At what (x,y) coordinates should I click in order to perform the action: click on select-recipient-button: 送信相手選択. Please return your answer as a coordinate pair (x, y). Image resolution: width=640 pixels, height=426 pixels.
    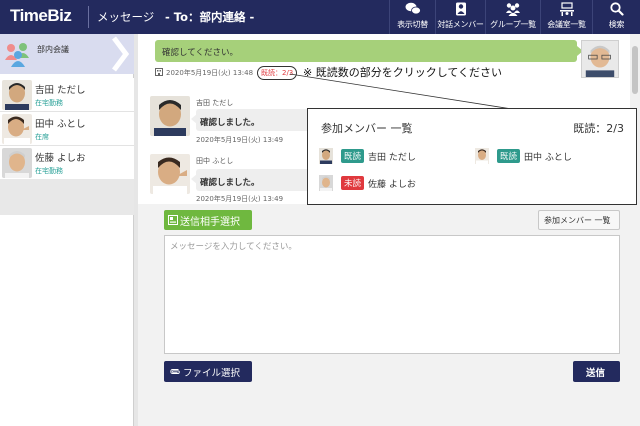
    Looking at the image, I should click on (208, 220).